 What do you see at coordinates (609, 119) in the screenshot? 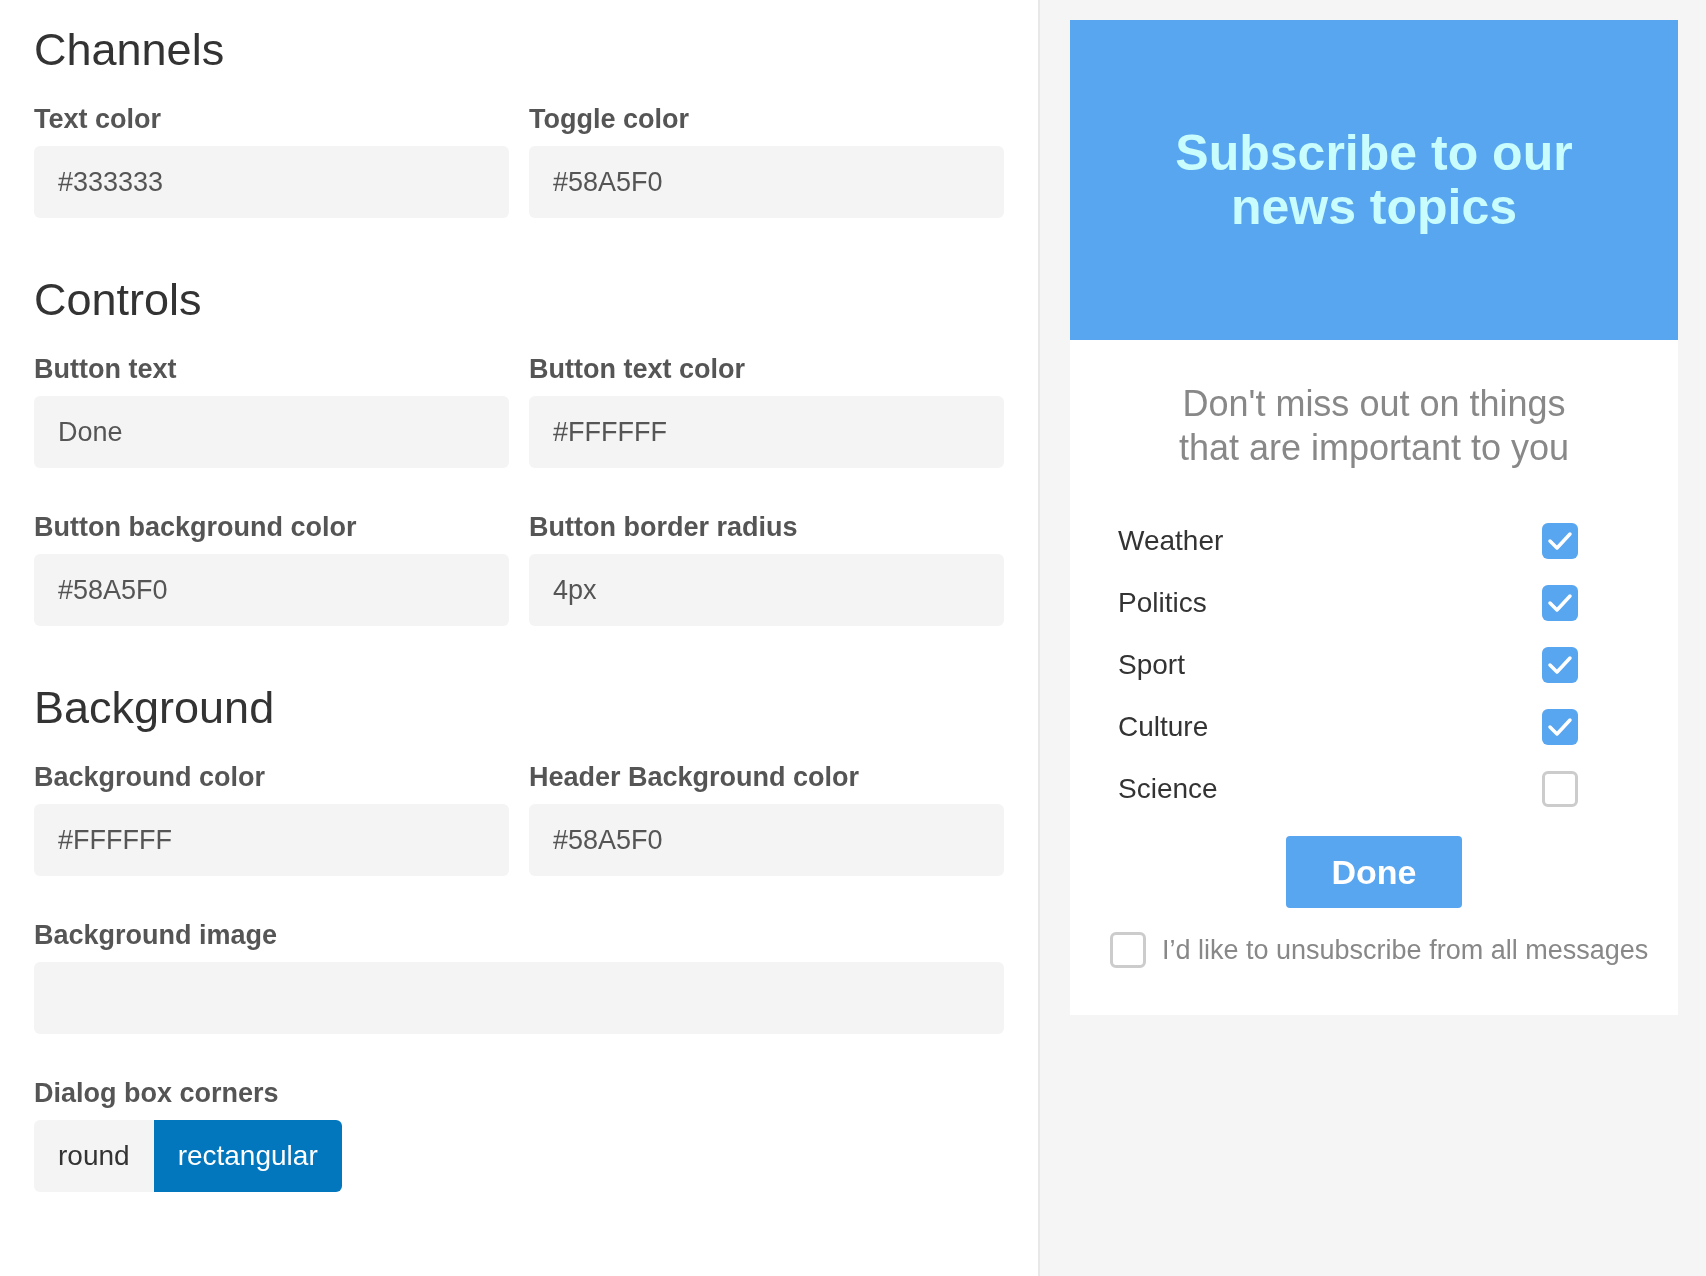
I see `field-label: Toggle color` at bounding box center [609, 119].